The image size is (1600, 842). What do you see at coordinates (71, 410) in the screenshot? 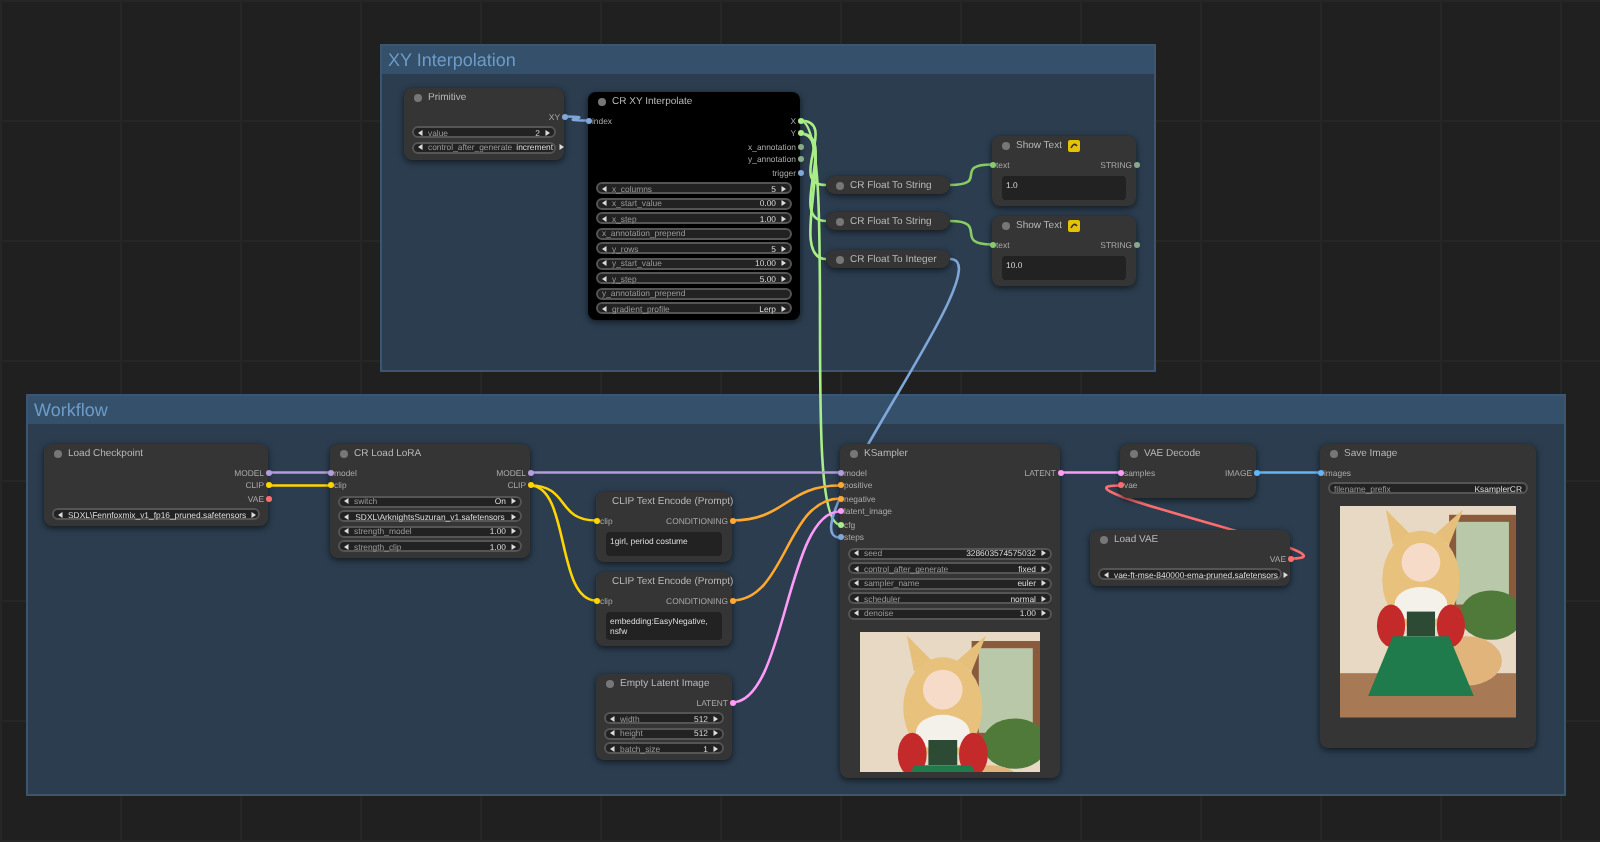
I see `group-title: Workflow` at bounding box center [71, 410].